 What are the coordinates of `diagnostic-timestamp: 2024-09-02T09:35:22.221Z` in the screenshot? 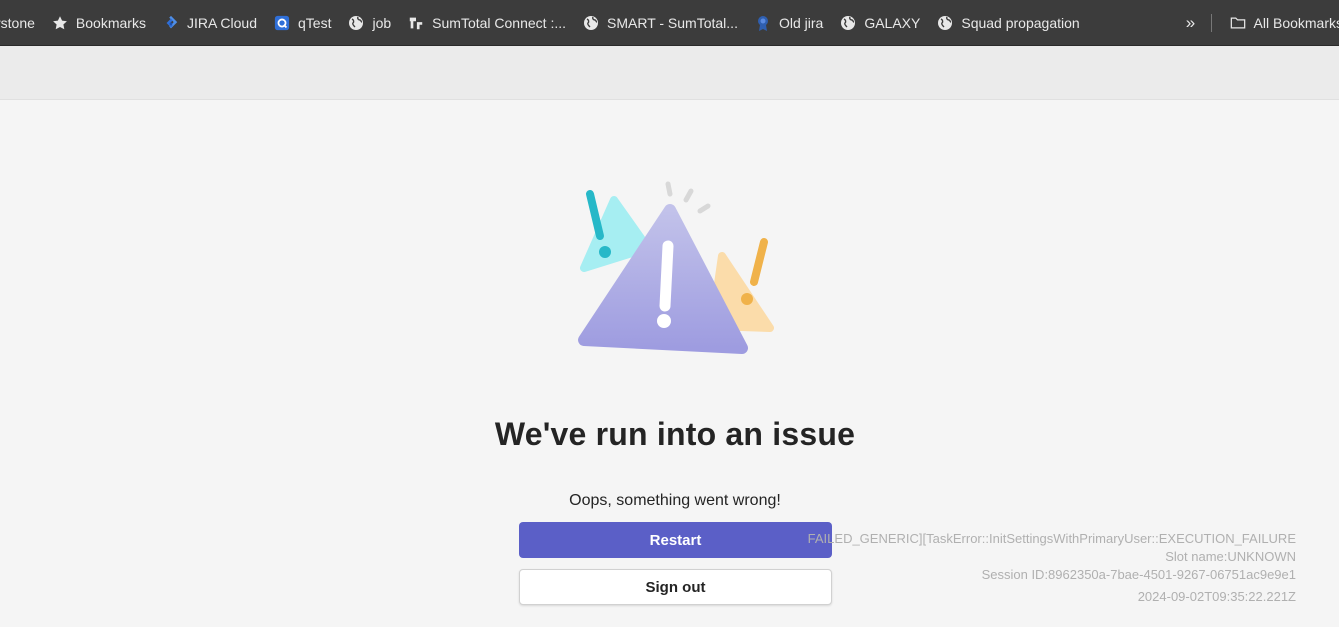 It's located at (1216, 596).